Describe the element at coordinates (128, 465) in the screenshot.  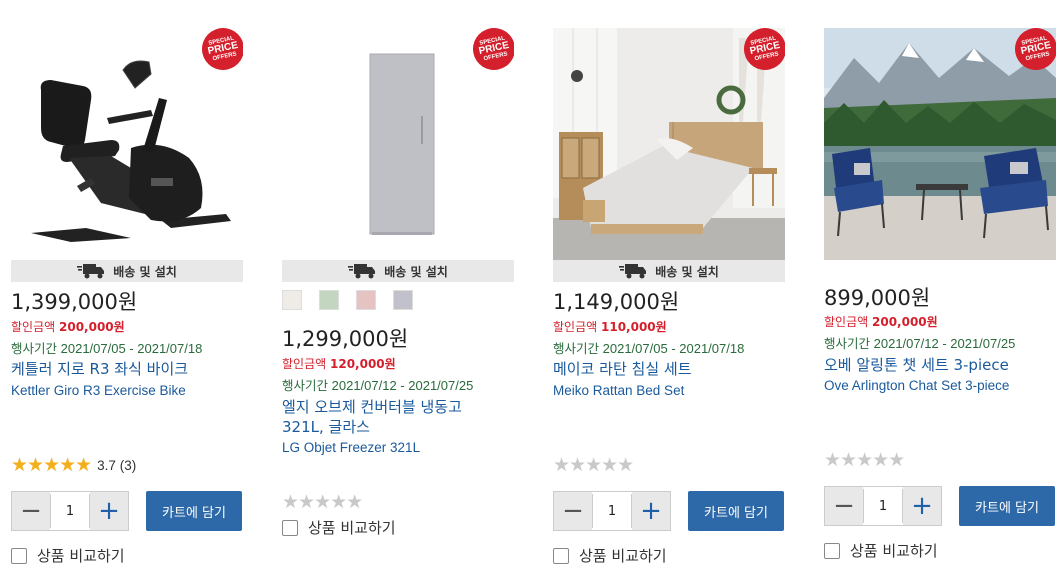
I see `review-count: (3)` at that location.